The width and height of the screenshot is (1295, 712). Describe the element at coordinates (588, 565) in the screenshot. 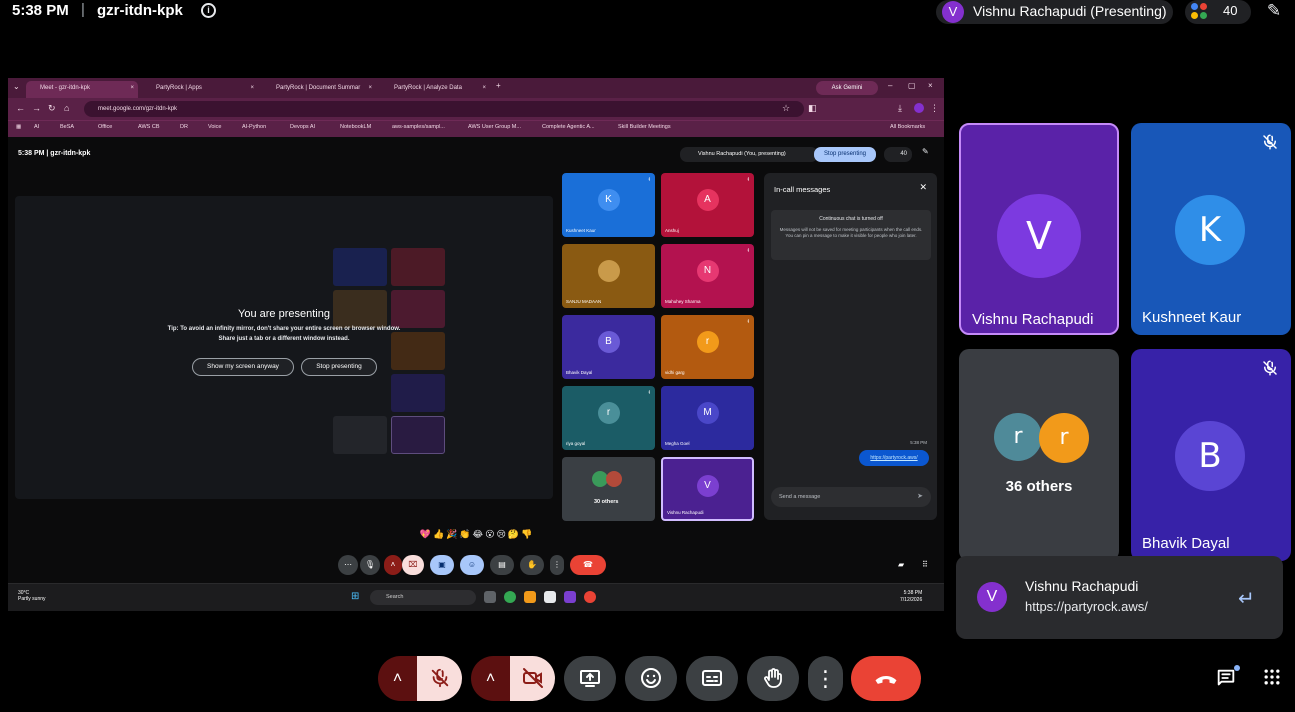

I see `inner-leave-call-button: ☎` at that location.